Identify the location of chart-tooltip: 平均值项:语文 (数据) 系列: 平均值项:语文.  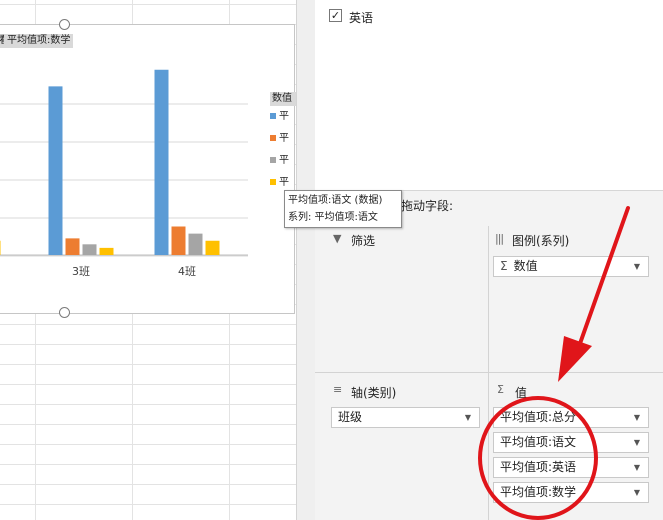
(343, 209).